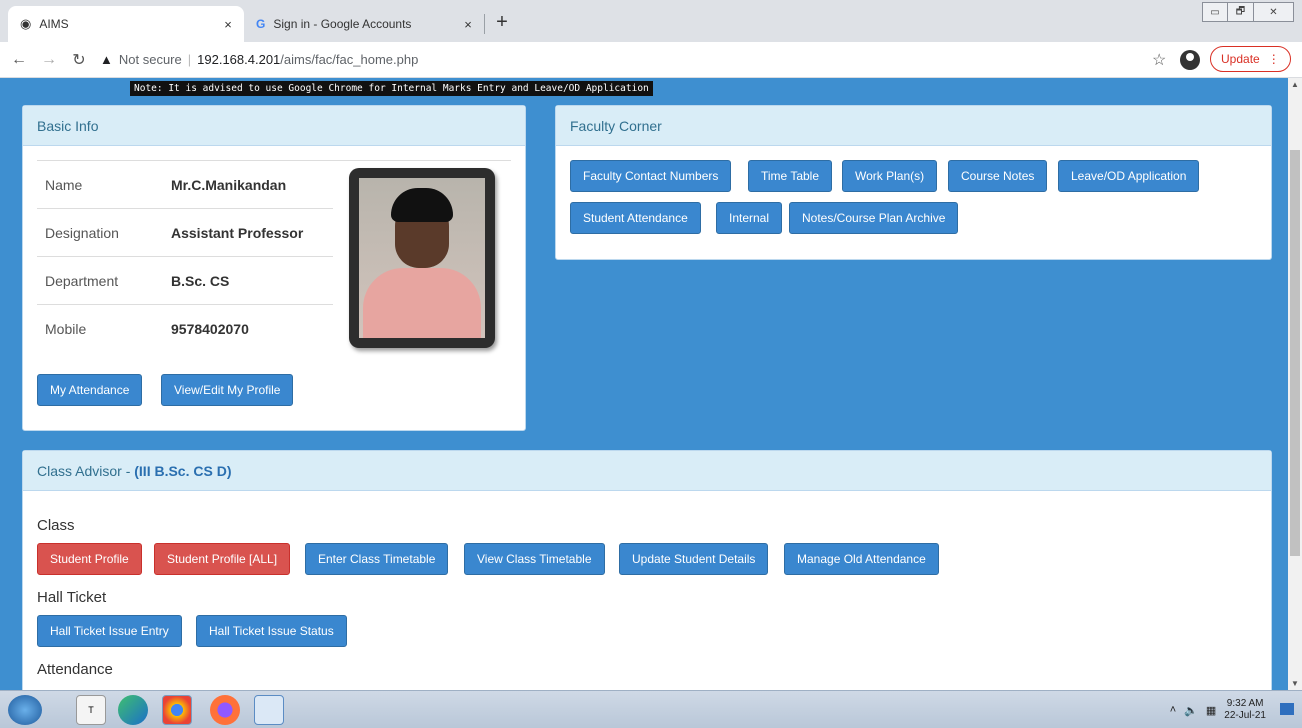 The height and width of the screenshot is (728, 1302). I want to click on scroll-down-icon: ▼, so click(1295, 683).